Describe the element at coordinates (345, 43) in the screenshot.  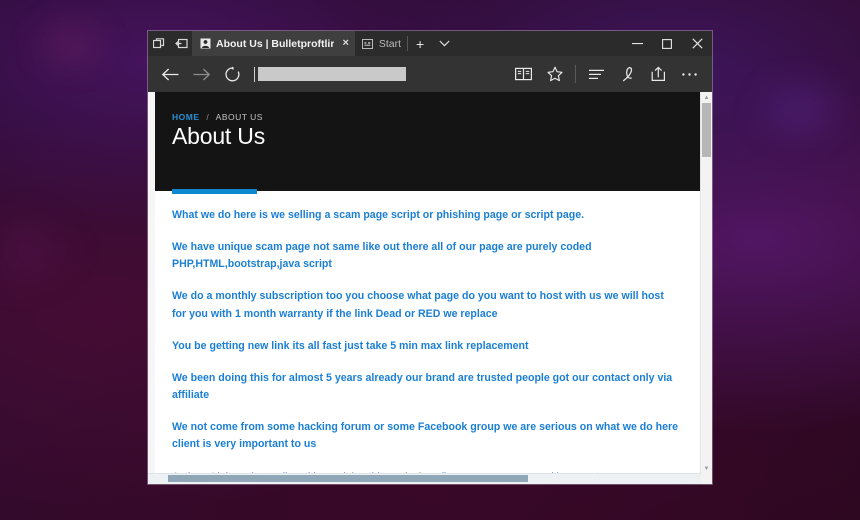
I see `tab-close-button: ×` at that location.